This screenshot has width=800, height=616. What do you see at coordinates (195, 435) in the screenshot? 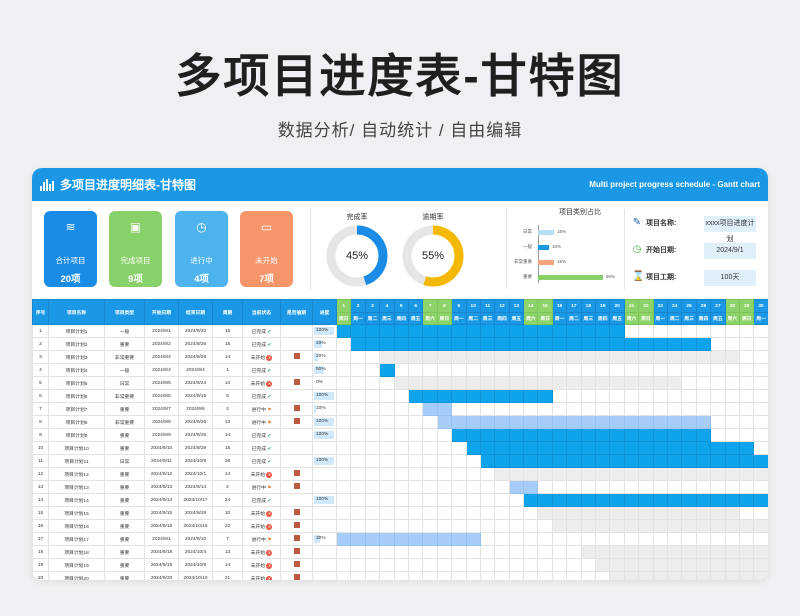
I see `end-date: 2024/9/26` at bounding box center [195, 435].